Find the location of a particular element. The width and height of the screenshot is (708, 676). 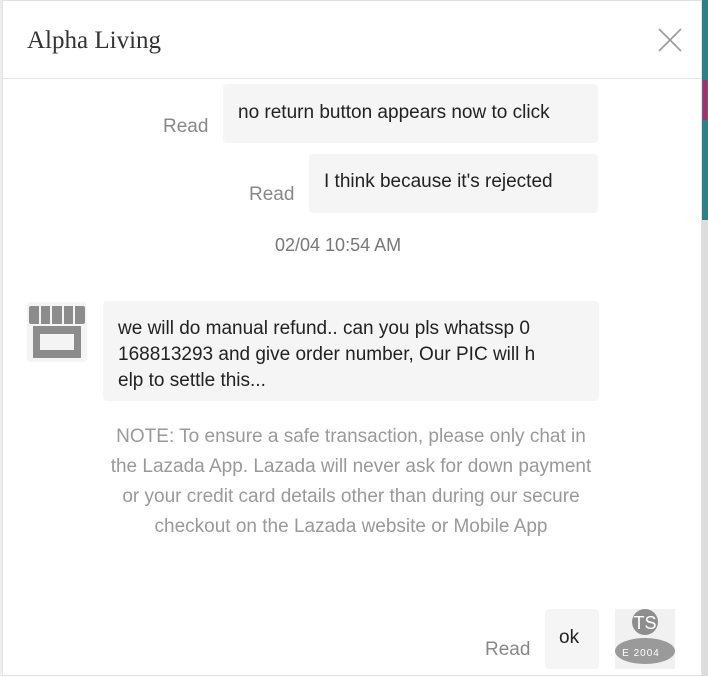

watermark-text: TS is located at coordinates (644, 623).